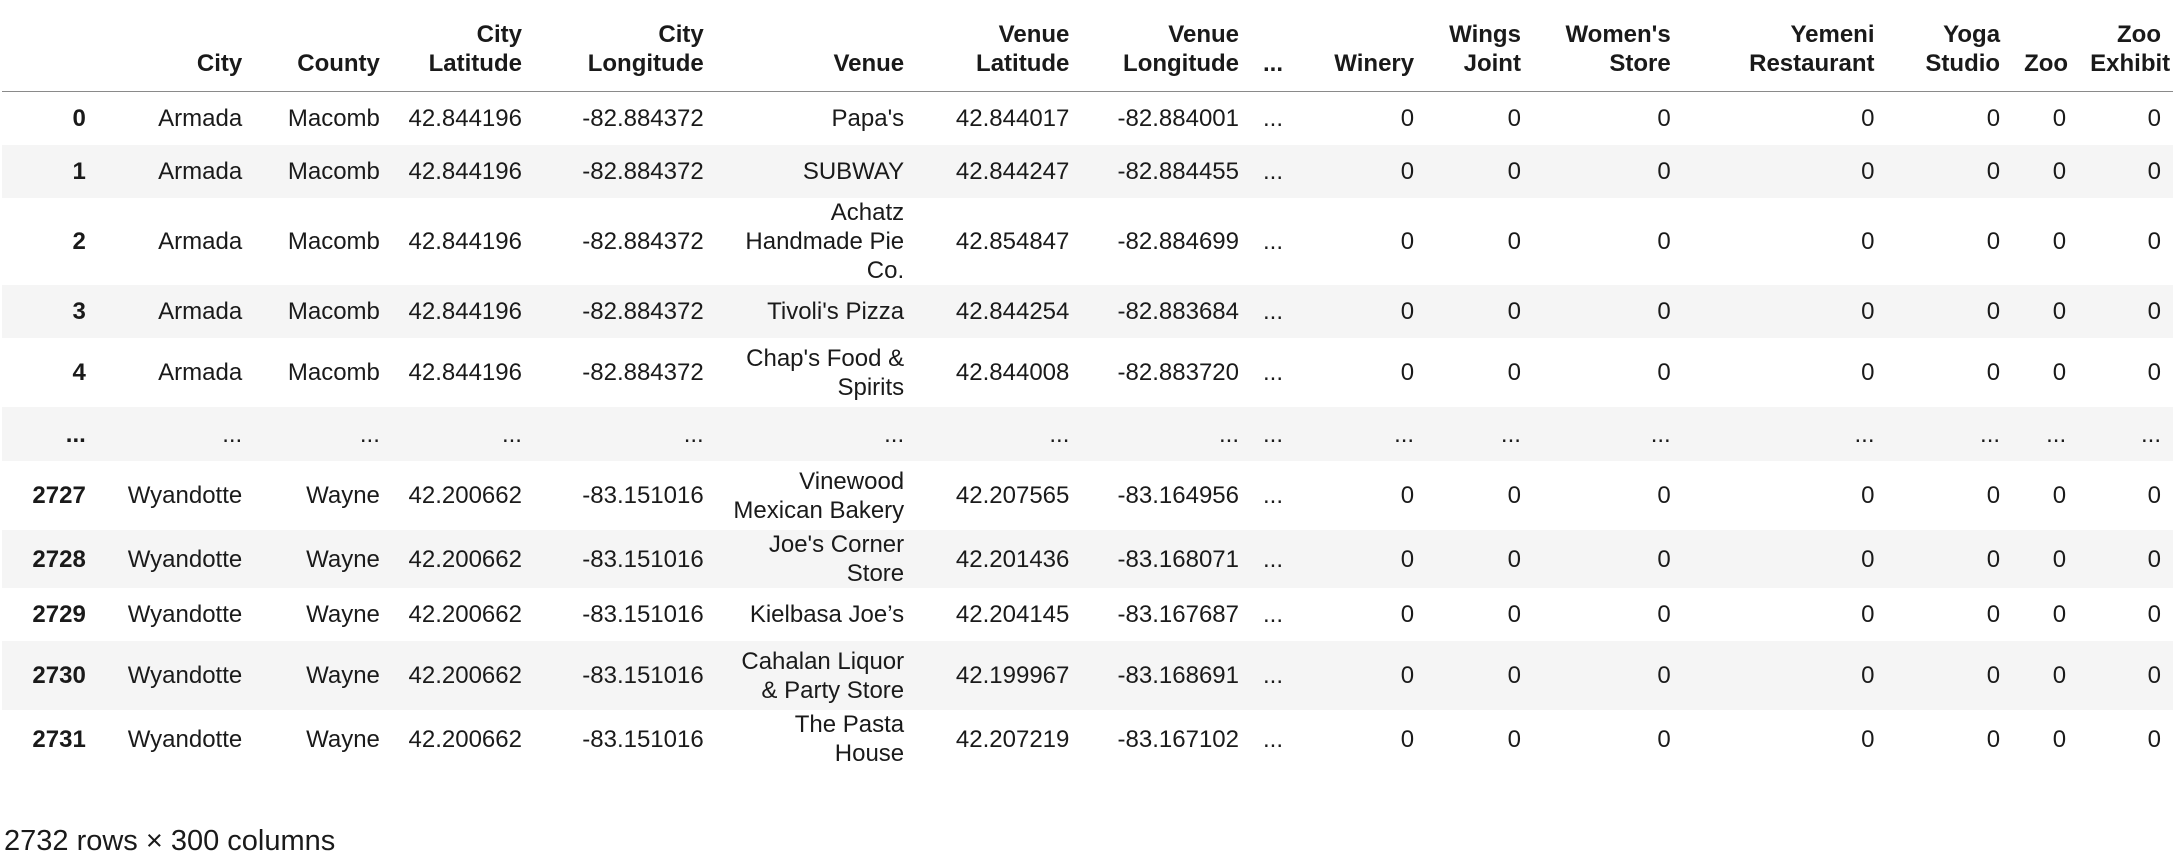  I want to click on table-cell: 42.199967, so click(1012, 675).